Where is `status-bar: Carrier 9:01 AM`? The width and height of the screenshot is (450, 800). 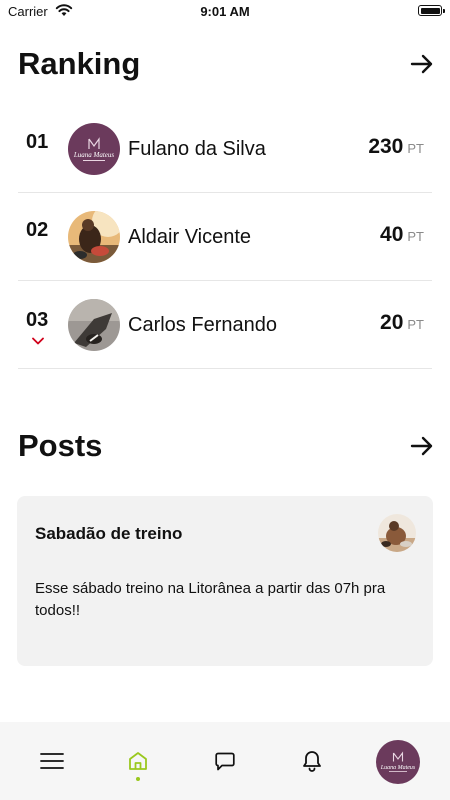 status-bar: Carrier 9:01 AM is located at coordinates (225, 12).